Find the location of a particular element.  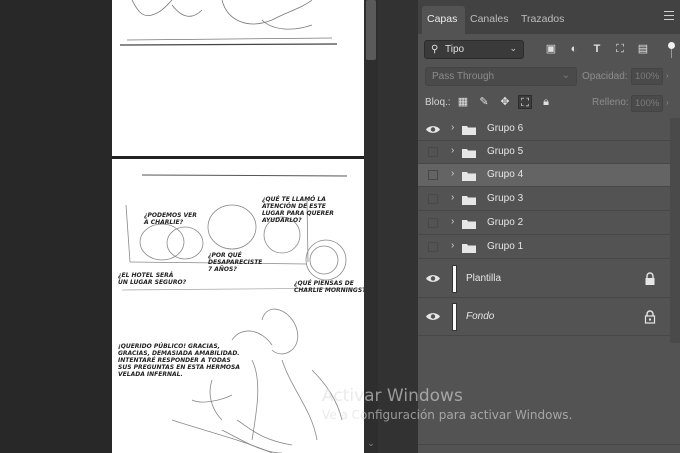

fill-label: Relleno: is located at coordinates (610, 102).